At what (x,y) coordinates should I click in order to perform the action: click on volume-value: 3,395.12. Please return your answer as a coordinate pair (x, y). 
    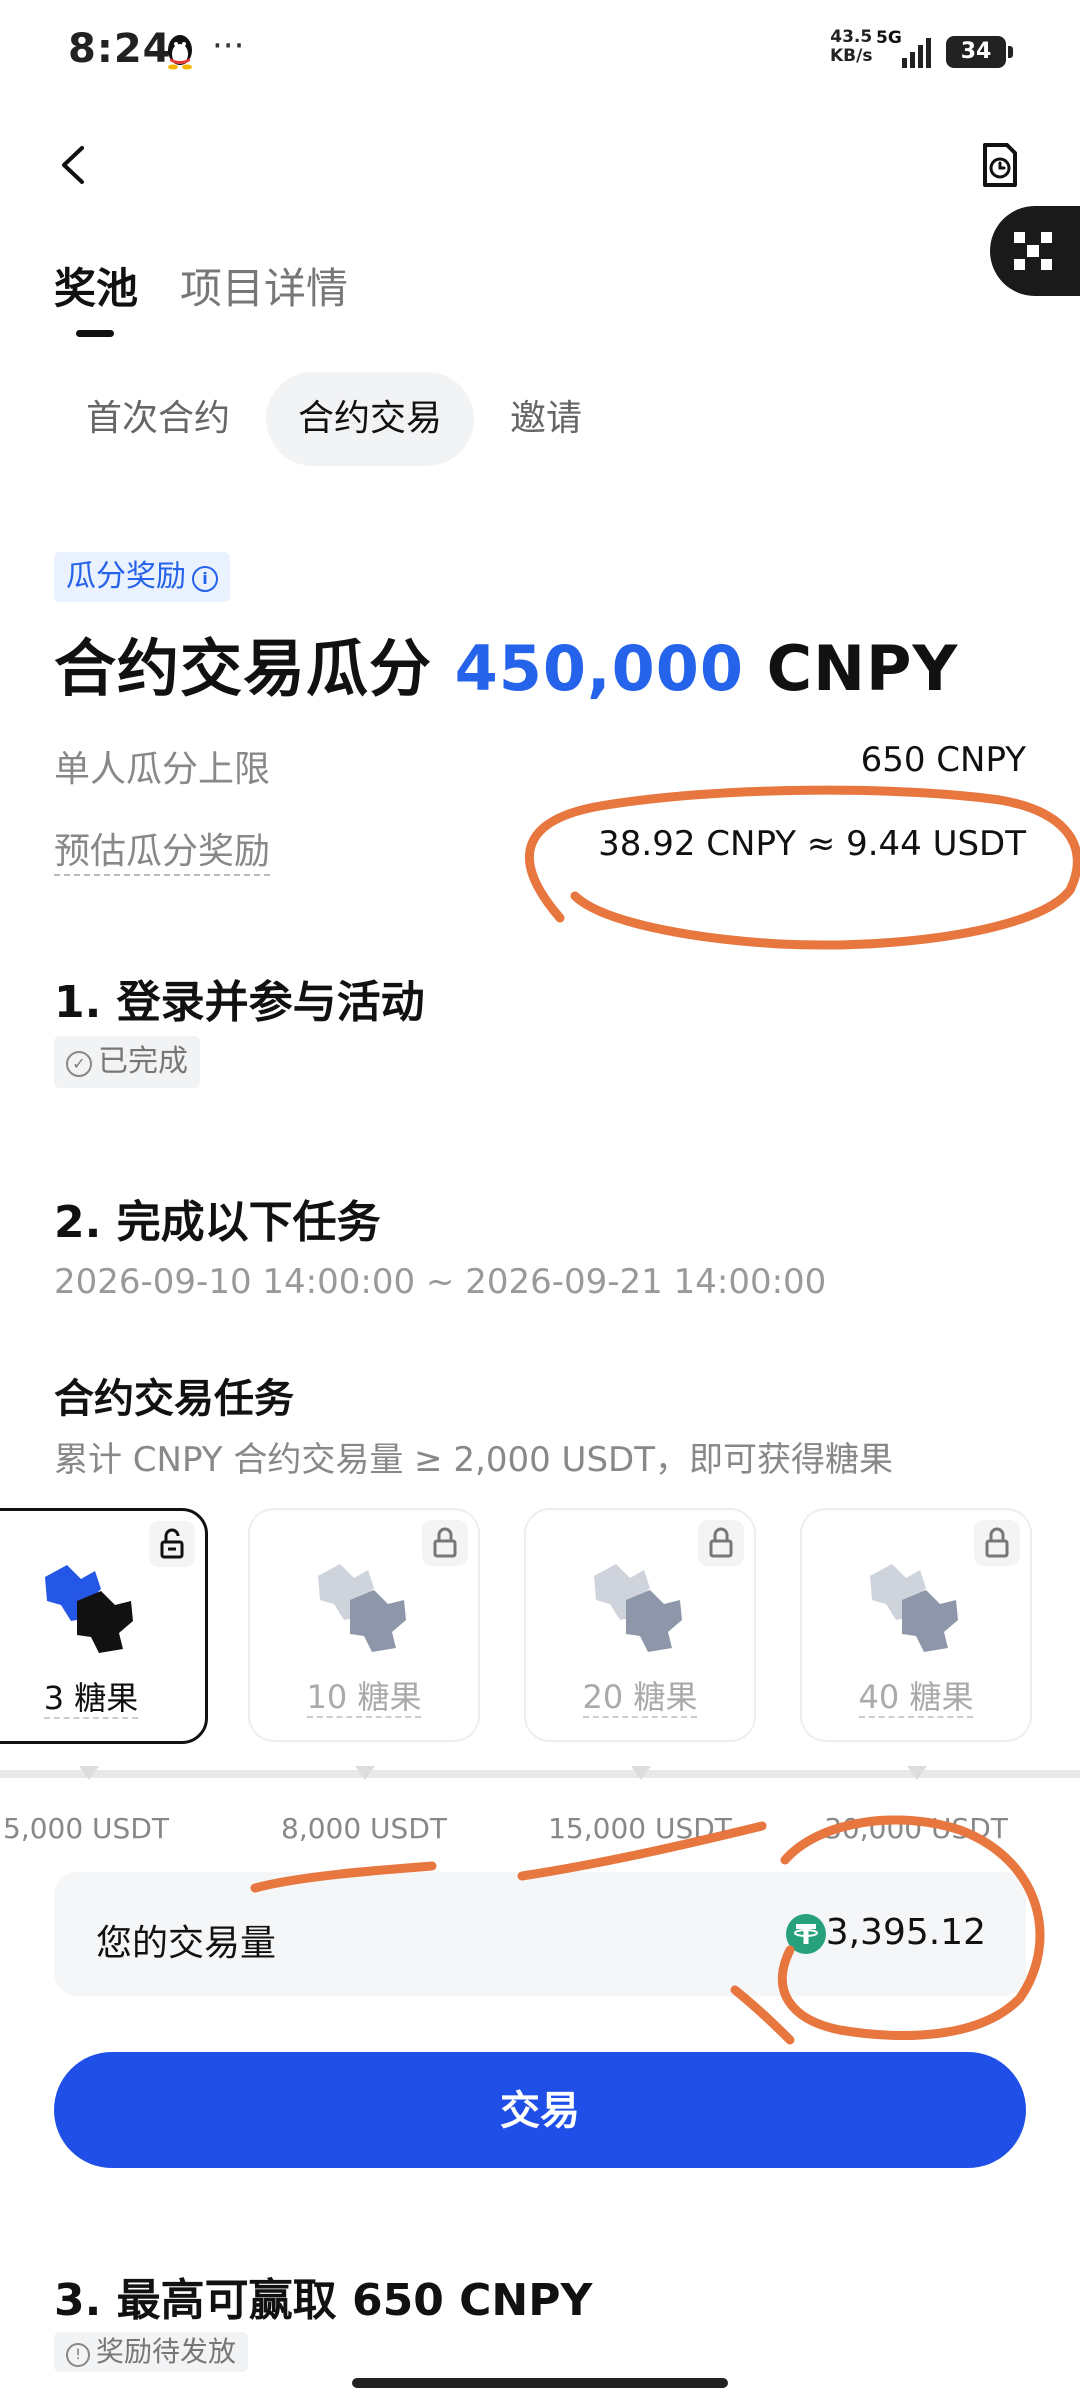
    Looking at the image, I should click on (905, 1932).